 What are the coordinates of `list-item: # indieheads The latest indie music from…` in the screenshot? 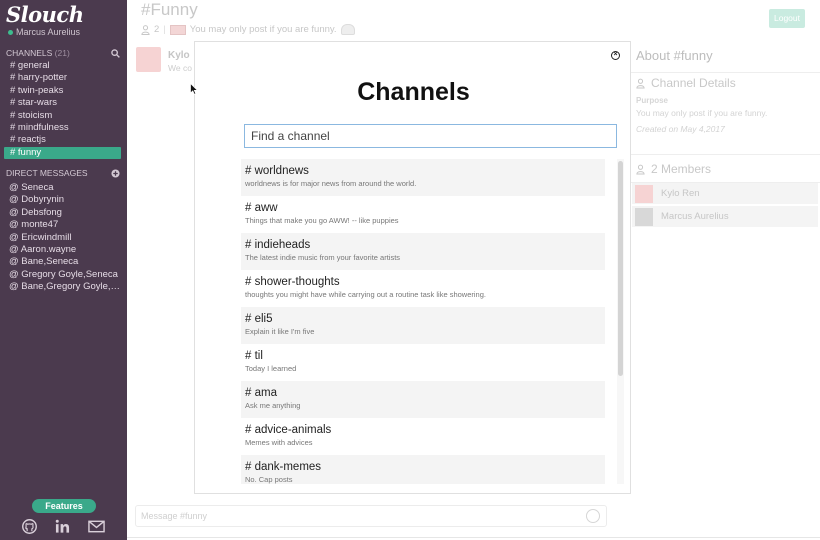 It's located at (423, 251).